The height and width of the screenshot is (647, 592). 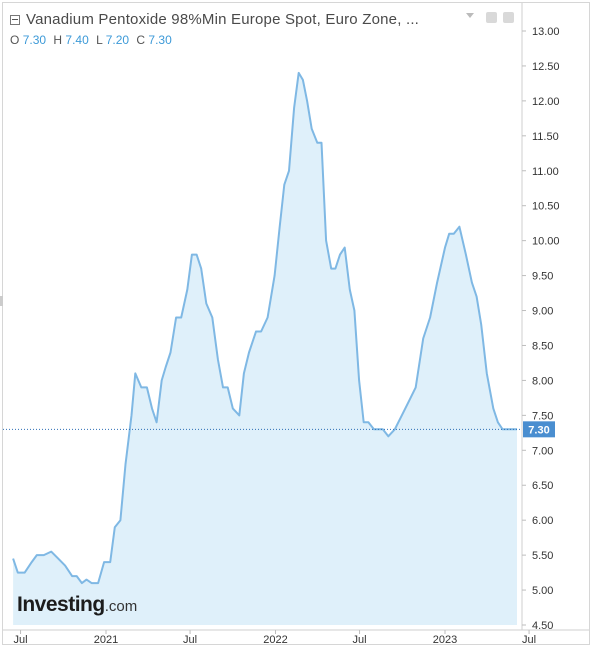 What do you see at coordinates (160, 40) in the screenshot?
I see `close-value: 7.30` at bounding box center [160, 40].